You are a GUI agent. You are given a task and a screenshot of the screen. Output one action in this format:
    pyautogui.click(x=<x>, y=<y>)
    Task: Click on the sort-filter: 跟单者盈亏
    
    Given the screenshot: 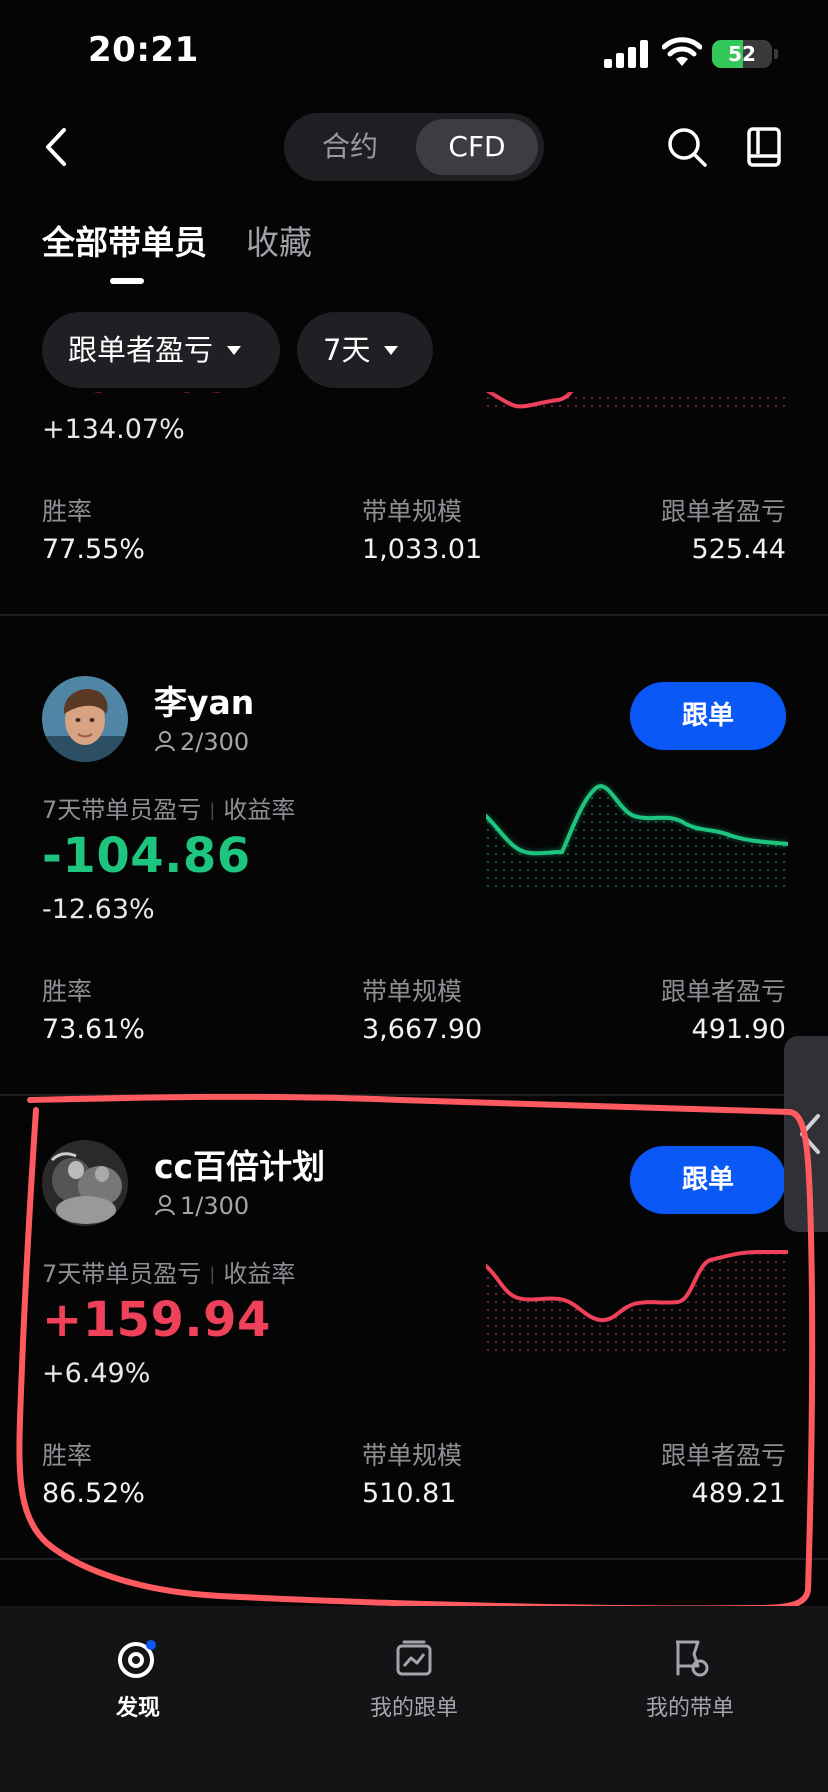 What is the action you would take?
    pyautogui.click(x=161, y=350)
    